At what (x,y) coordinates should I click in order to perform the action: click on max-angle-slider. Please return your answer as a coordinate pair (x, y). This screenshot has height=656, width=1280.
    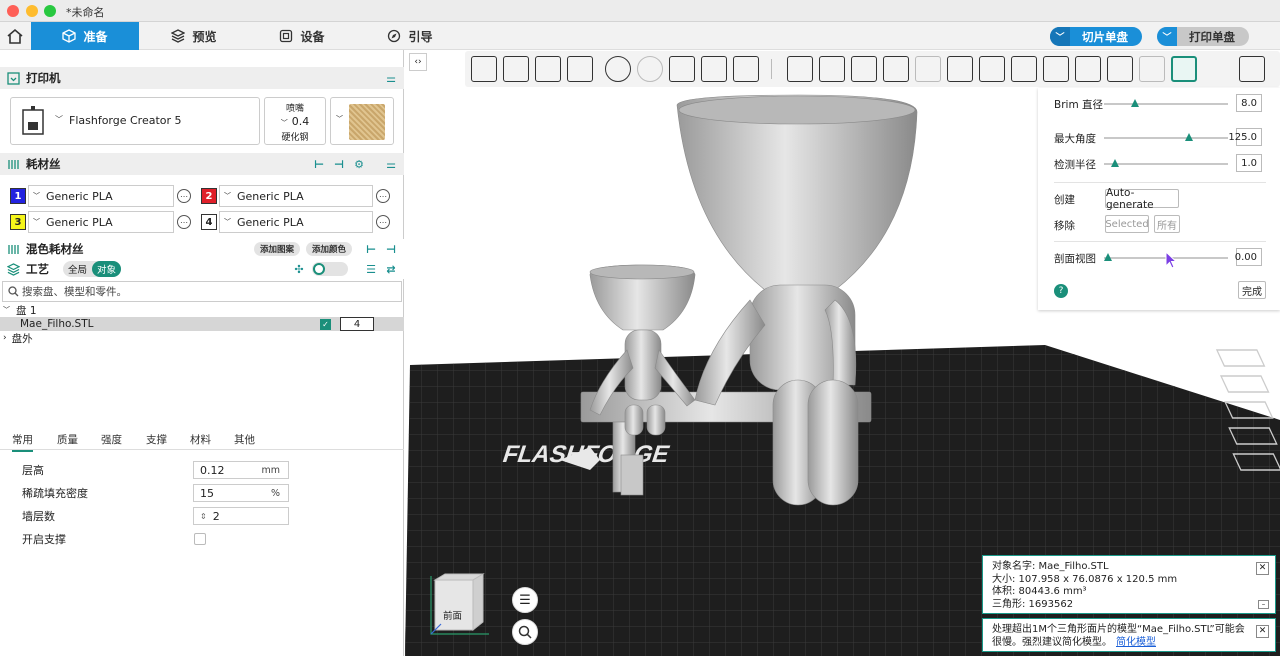
    Looking at the image, I should click on (1166, 137).